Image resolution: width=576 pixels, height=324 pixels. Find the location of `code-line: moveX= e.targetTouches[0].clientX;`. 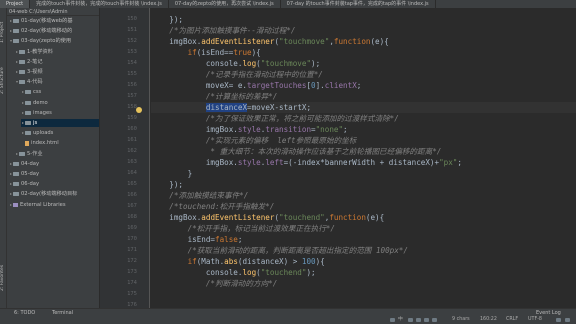

code-line: moveX= e.targetTouches[0].clientX; is located at coordinates (256, 85).